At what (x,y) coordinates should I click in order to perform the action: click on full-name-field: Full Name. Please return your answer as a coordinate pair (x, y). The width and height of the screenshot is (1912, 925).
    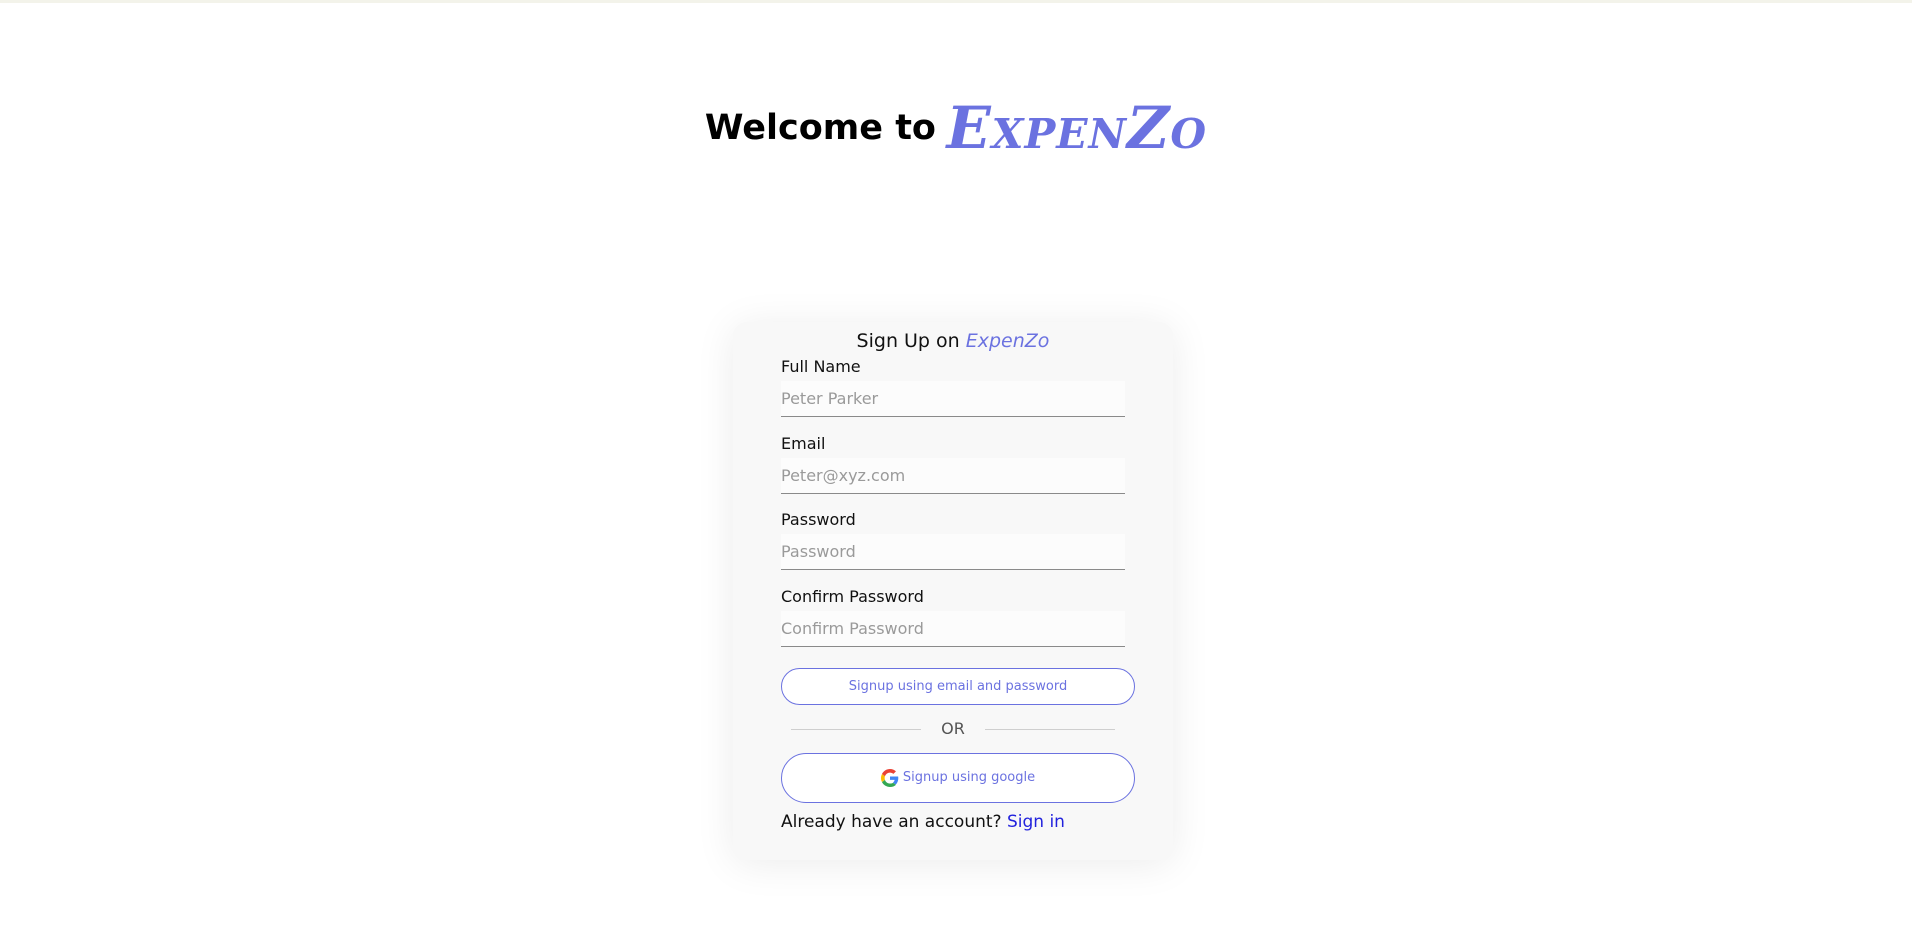
    Looking at the image, I should click on (953, 386).